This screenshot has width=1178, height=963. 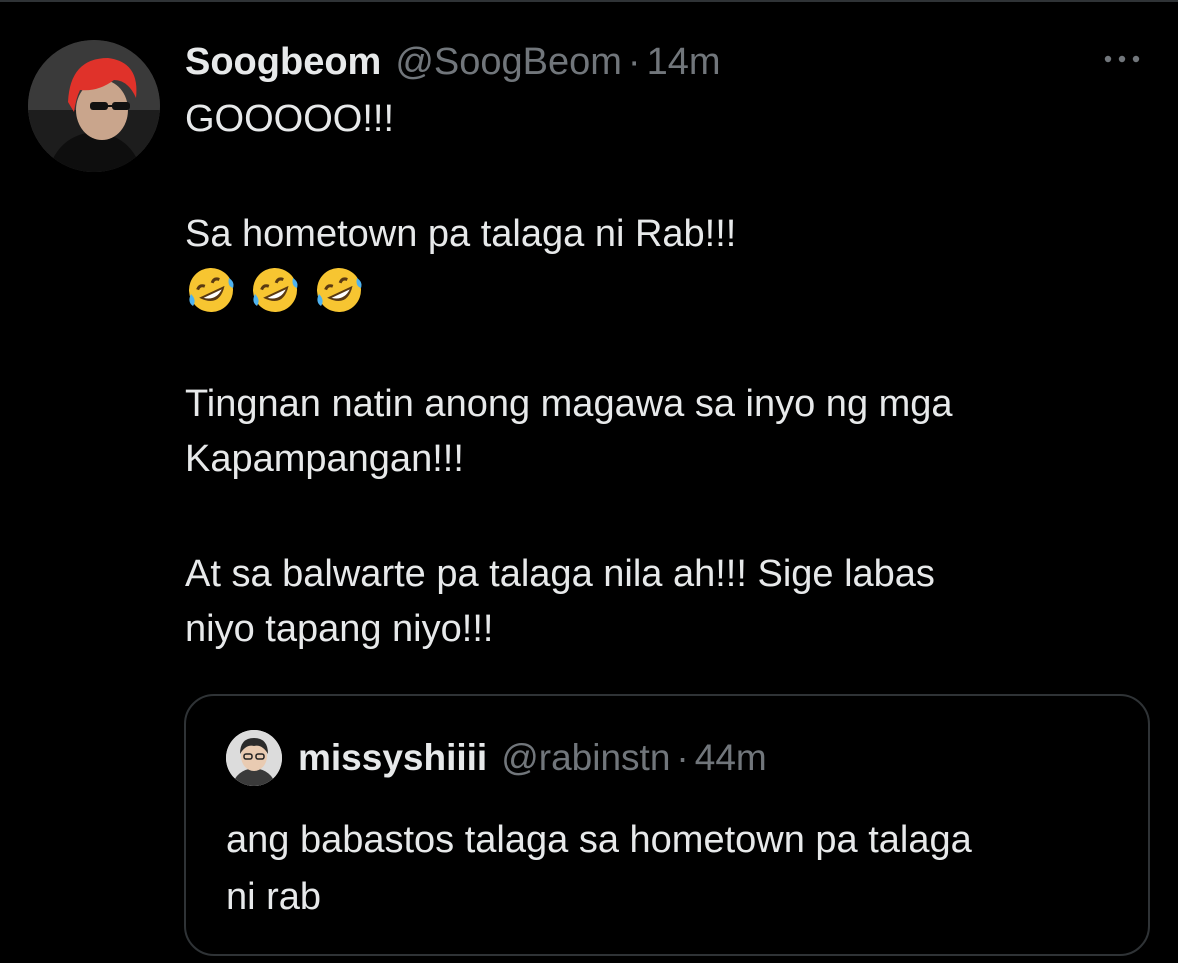 What do you see at coordinates (324, 459) in the screenshot?
I see `tweet-line: Kapampangan!!!` at bounding box center [324, 459].